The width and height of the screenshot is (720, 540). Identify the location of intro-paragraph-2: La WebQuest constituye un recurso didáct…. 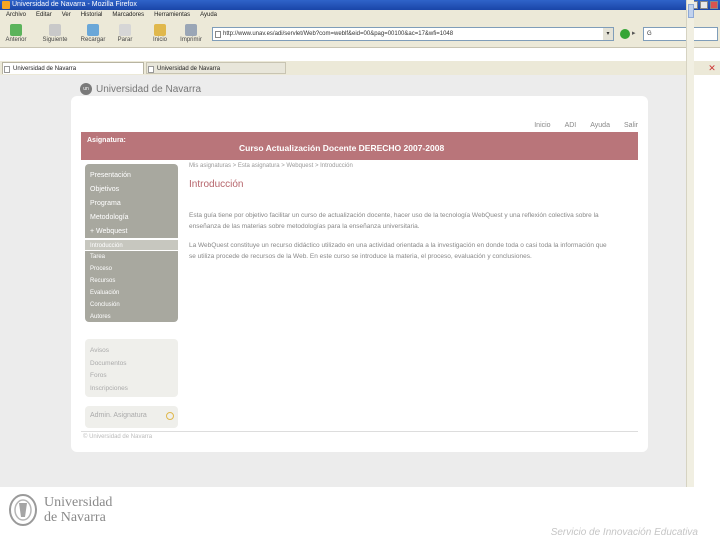
(398, 251).